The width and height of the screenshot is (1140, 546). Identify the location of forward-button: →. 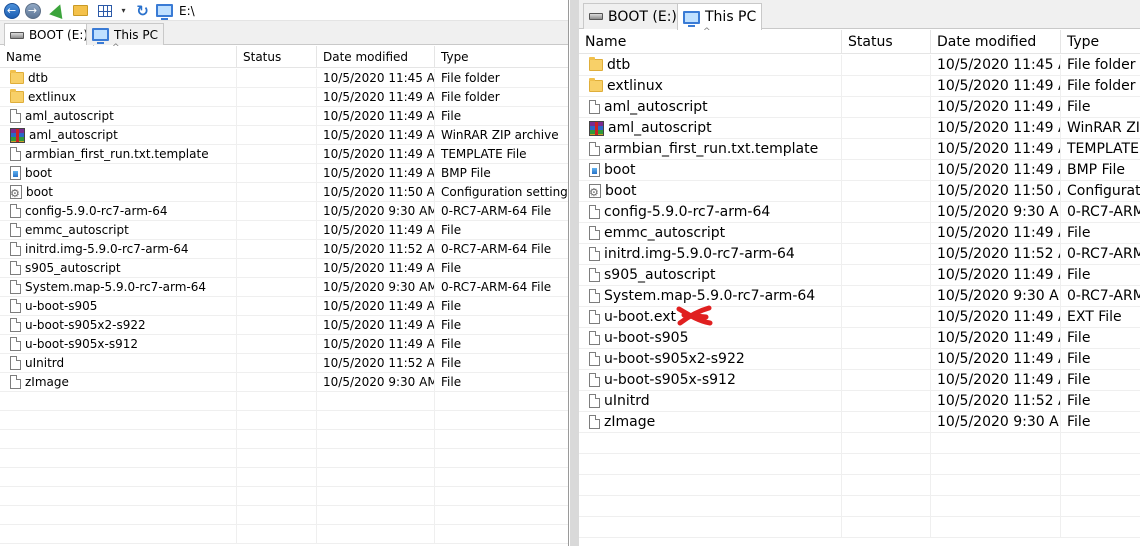
(32, 10).